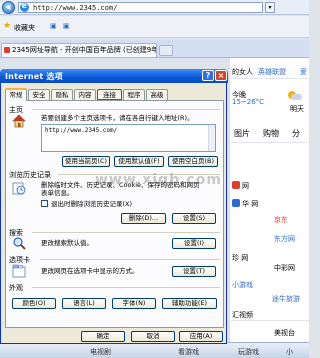 The width and height of the screenshot is (320, 358). Describe the element at coordinates (16, 288) in the screenshot. I see `appearance-group-label: 外观` at that location.